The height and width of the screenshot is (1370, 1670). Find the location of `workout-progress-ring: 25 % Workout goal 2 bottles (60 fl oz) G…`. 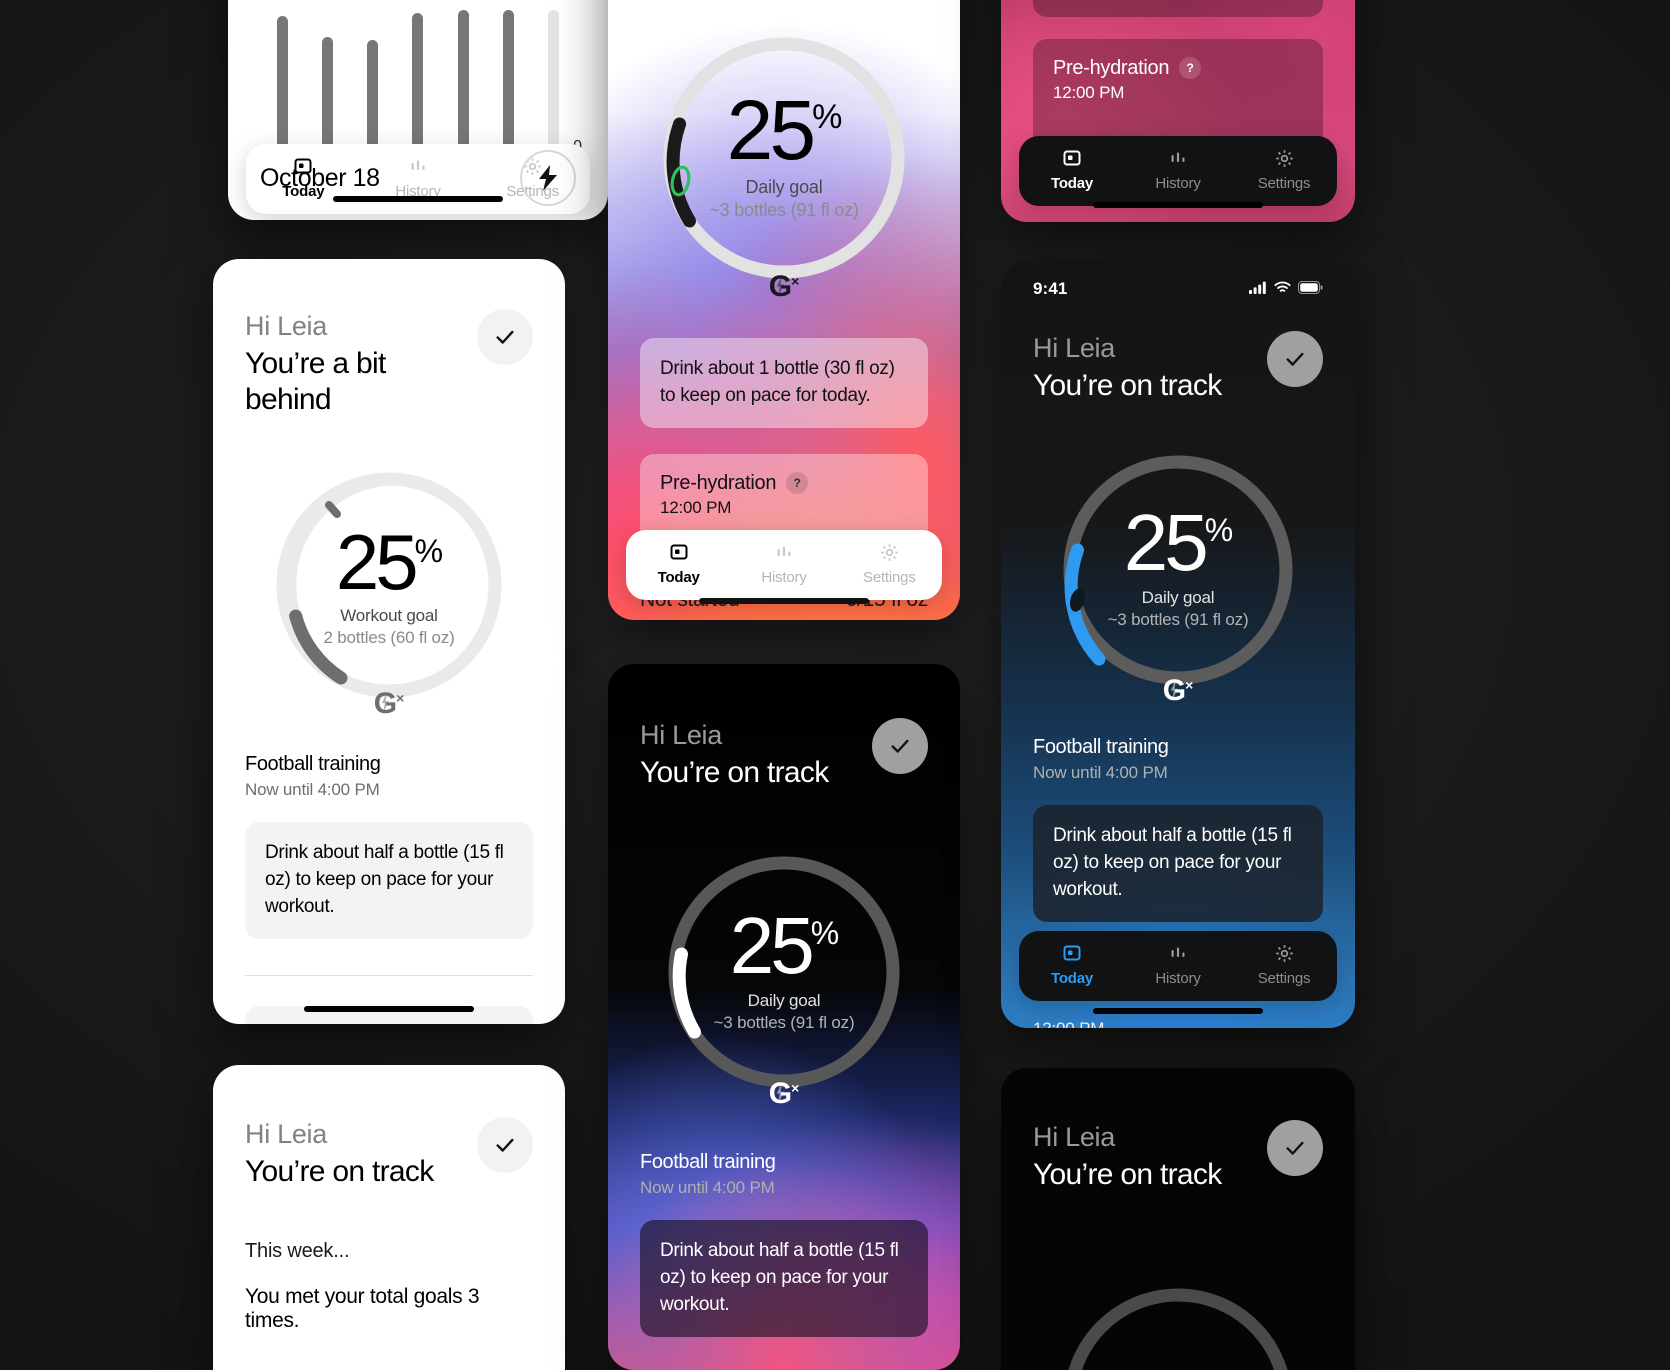

workout-progress-ring: 25 % Workout goal 2 bottles (60 fl oz) G… is located at coordinates (389, 591).